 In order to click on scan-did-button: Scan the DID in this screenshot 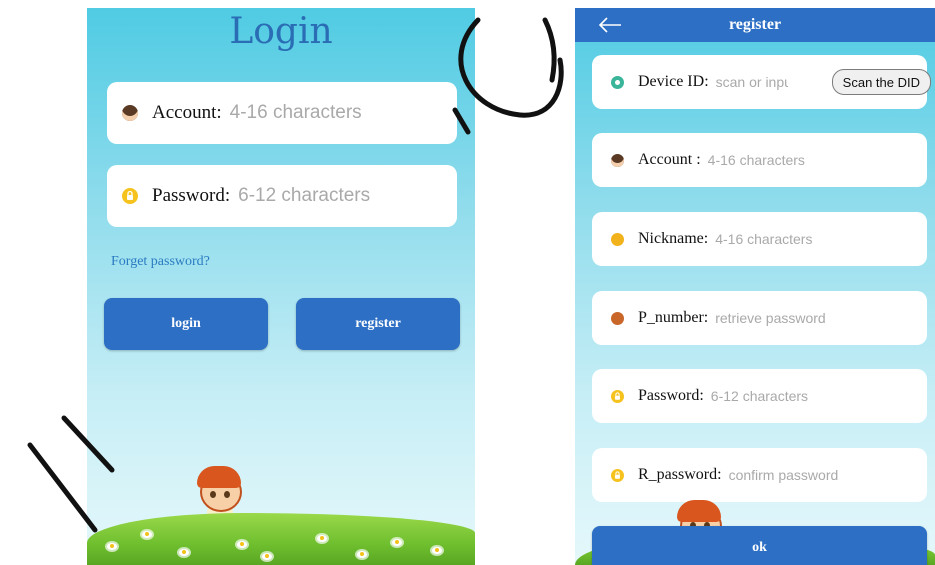, I will do `click(881, 82)`.